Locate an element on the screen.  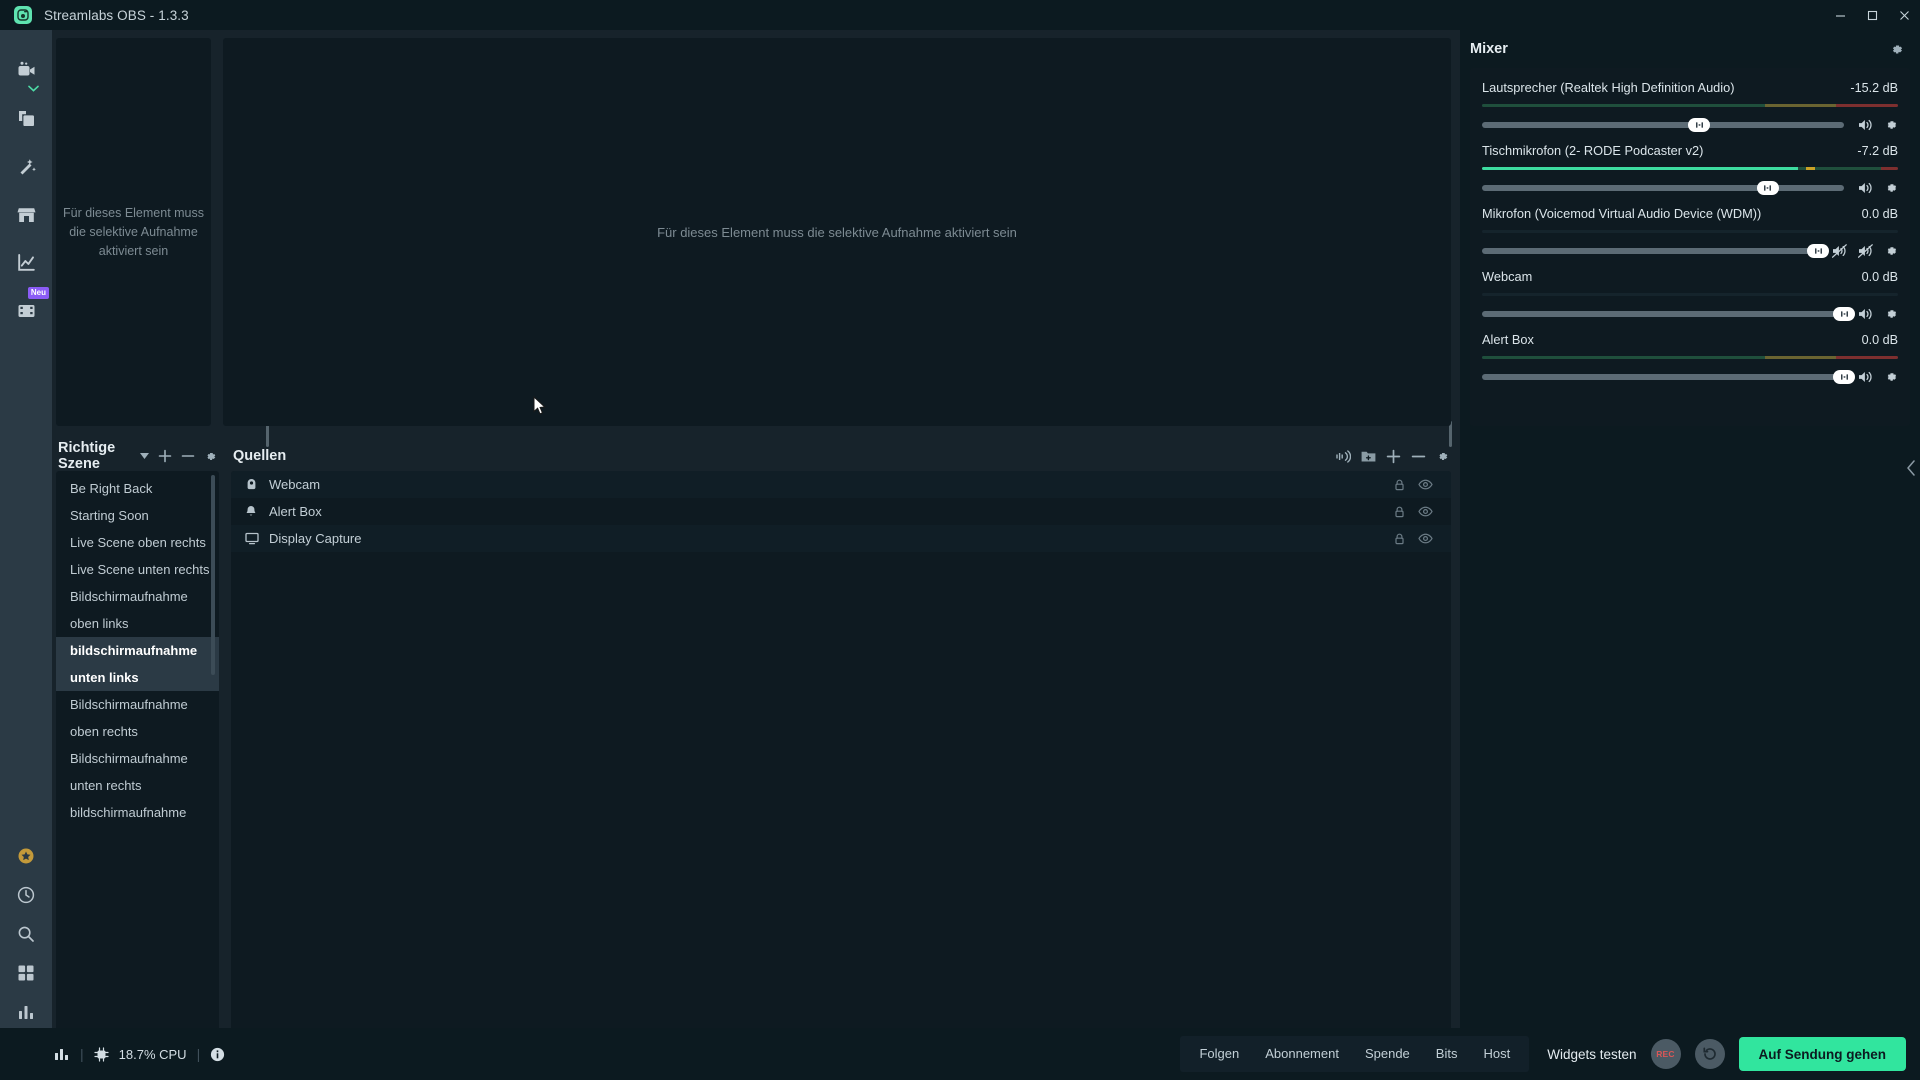
scene-item-label: Live Scene oben rechts is located at coordinates (138, 542).